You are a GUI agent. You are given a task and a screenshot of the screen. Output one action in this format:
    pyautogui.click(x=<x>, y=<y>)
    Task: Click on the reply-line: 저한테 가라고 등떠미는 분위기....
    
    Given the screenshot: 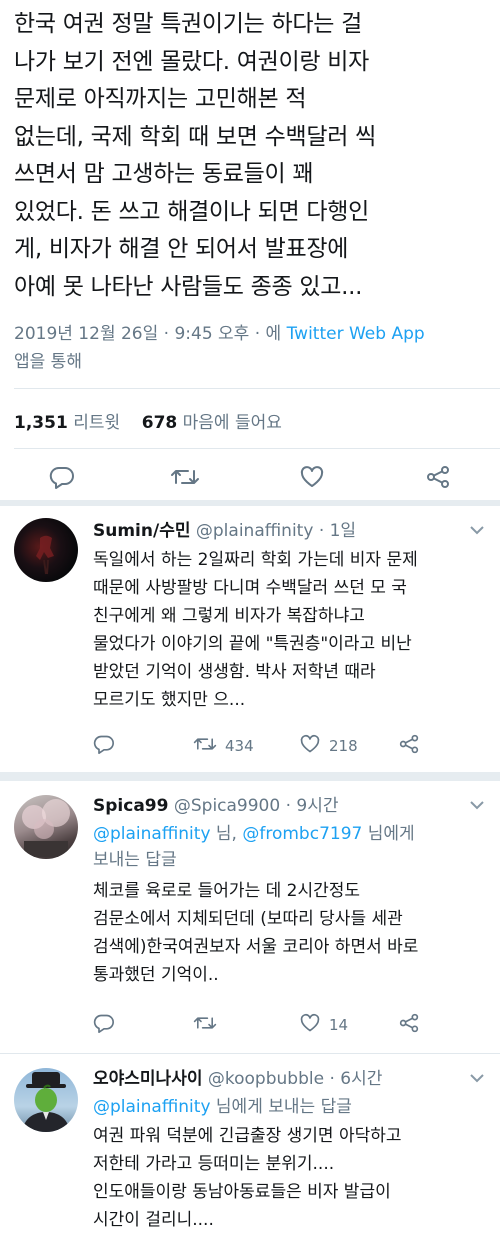 What is the action you would take?
    pyautogui.click(x=214, y=1164)
    